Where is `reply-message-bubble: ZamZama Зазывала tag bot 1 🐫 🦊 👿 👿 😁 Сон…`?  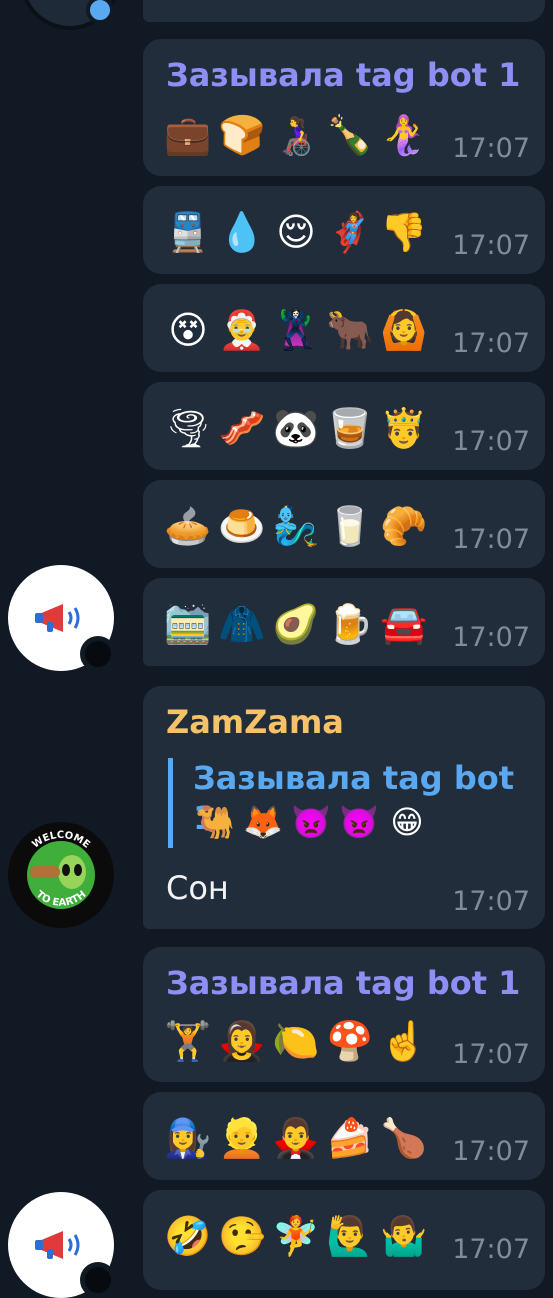
reply-message-bubble: ZamZama Зазывала tag bot 1 🐫 🦊 👿 👿 😁 Сон… is located at coordinates (344, 807).